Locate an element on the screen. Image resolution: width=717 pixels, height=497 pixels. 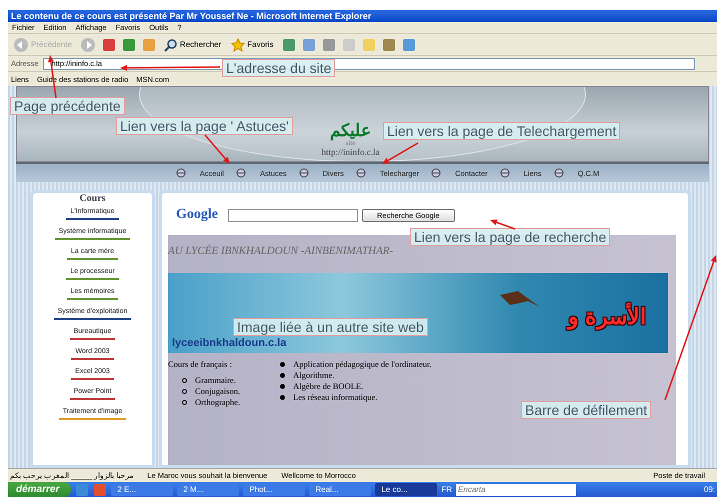
annotation-tooltip: Barre de défilement is located at coordinates (586, 410).